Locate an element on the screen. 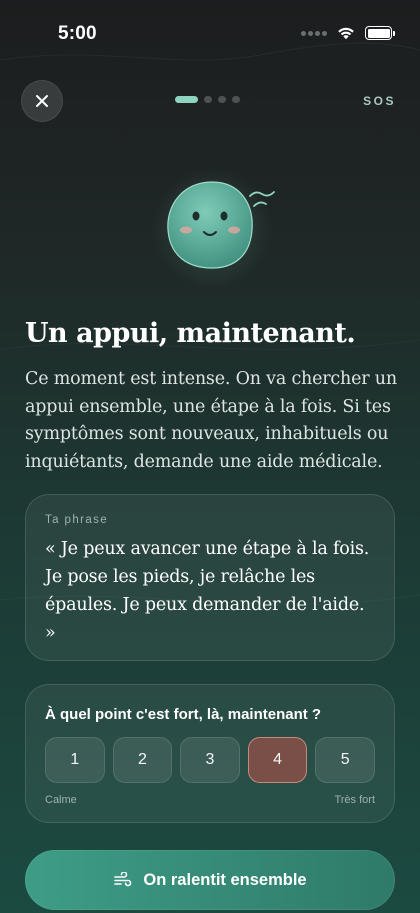 This screenshot has width=420, height=913. close-icon is located at coordinates (42, 101).